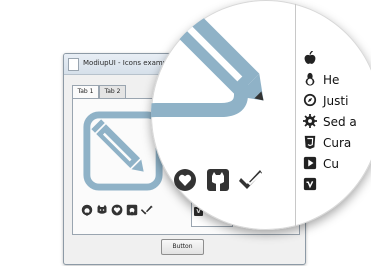 The image size is (371, 266). What do you see at coordinates (337, 143) in the screenshot?
I see `list-item-css3-text: Cura` at bounding box center [337, 143].